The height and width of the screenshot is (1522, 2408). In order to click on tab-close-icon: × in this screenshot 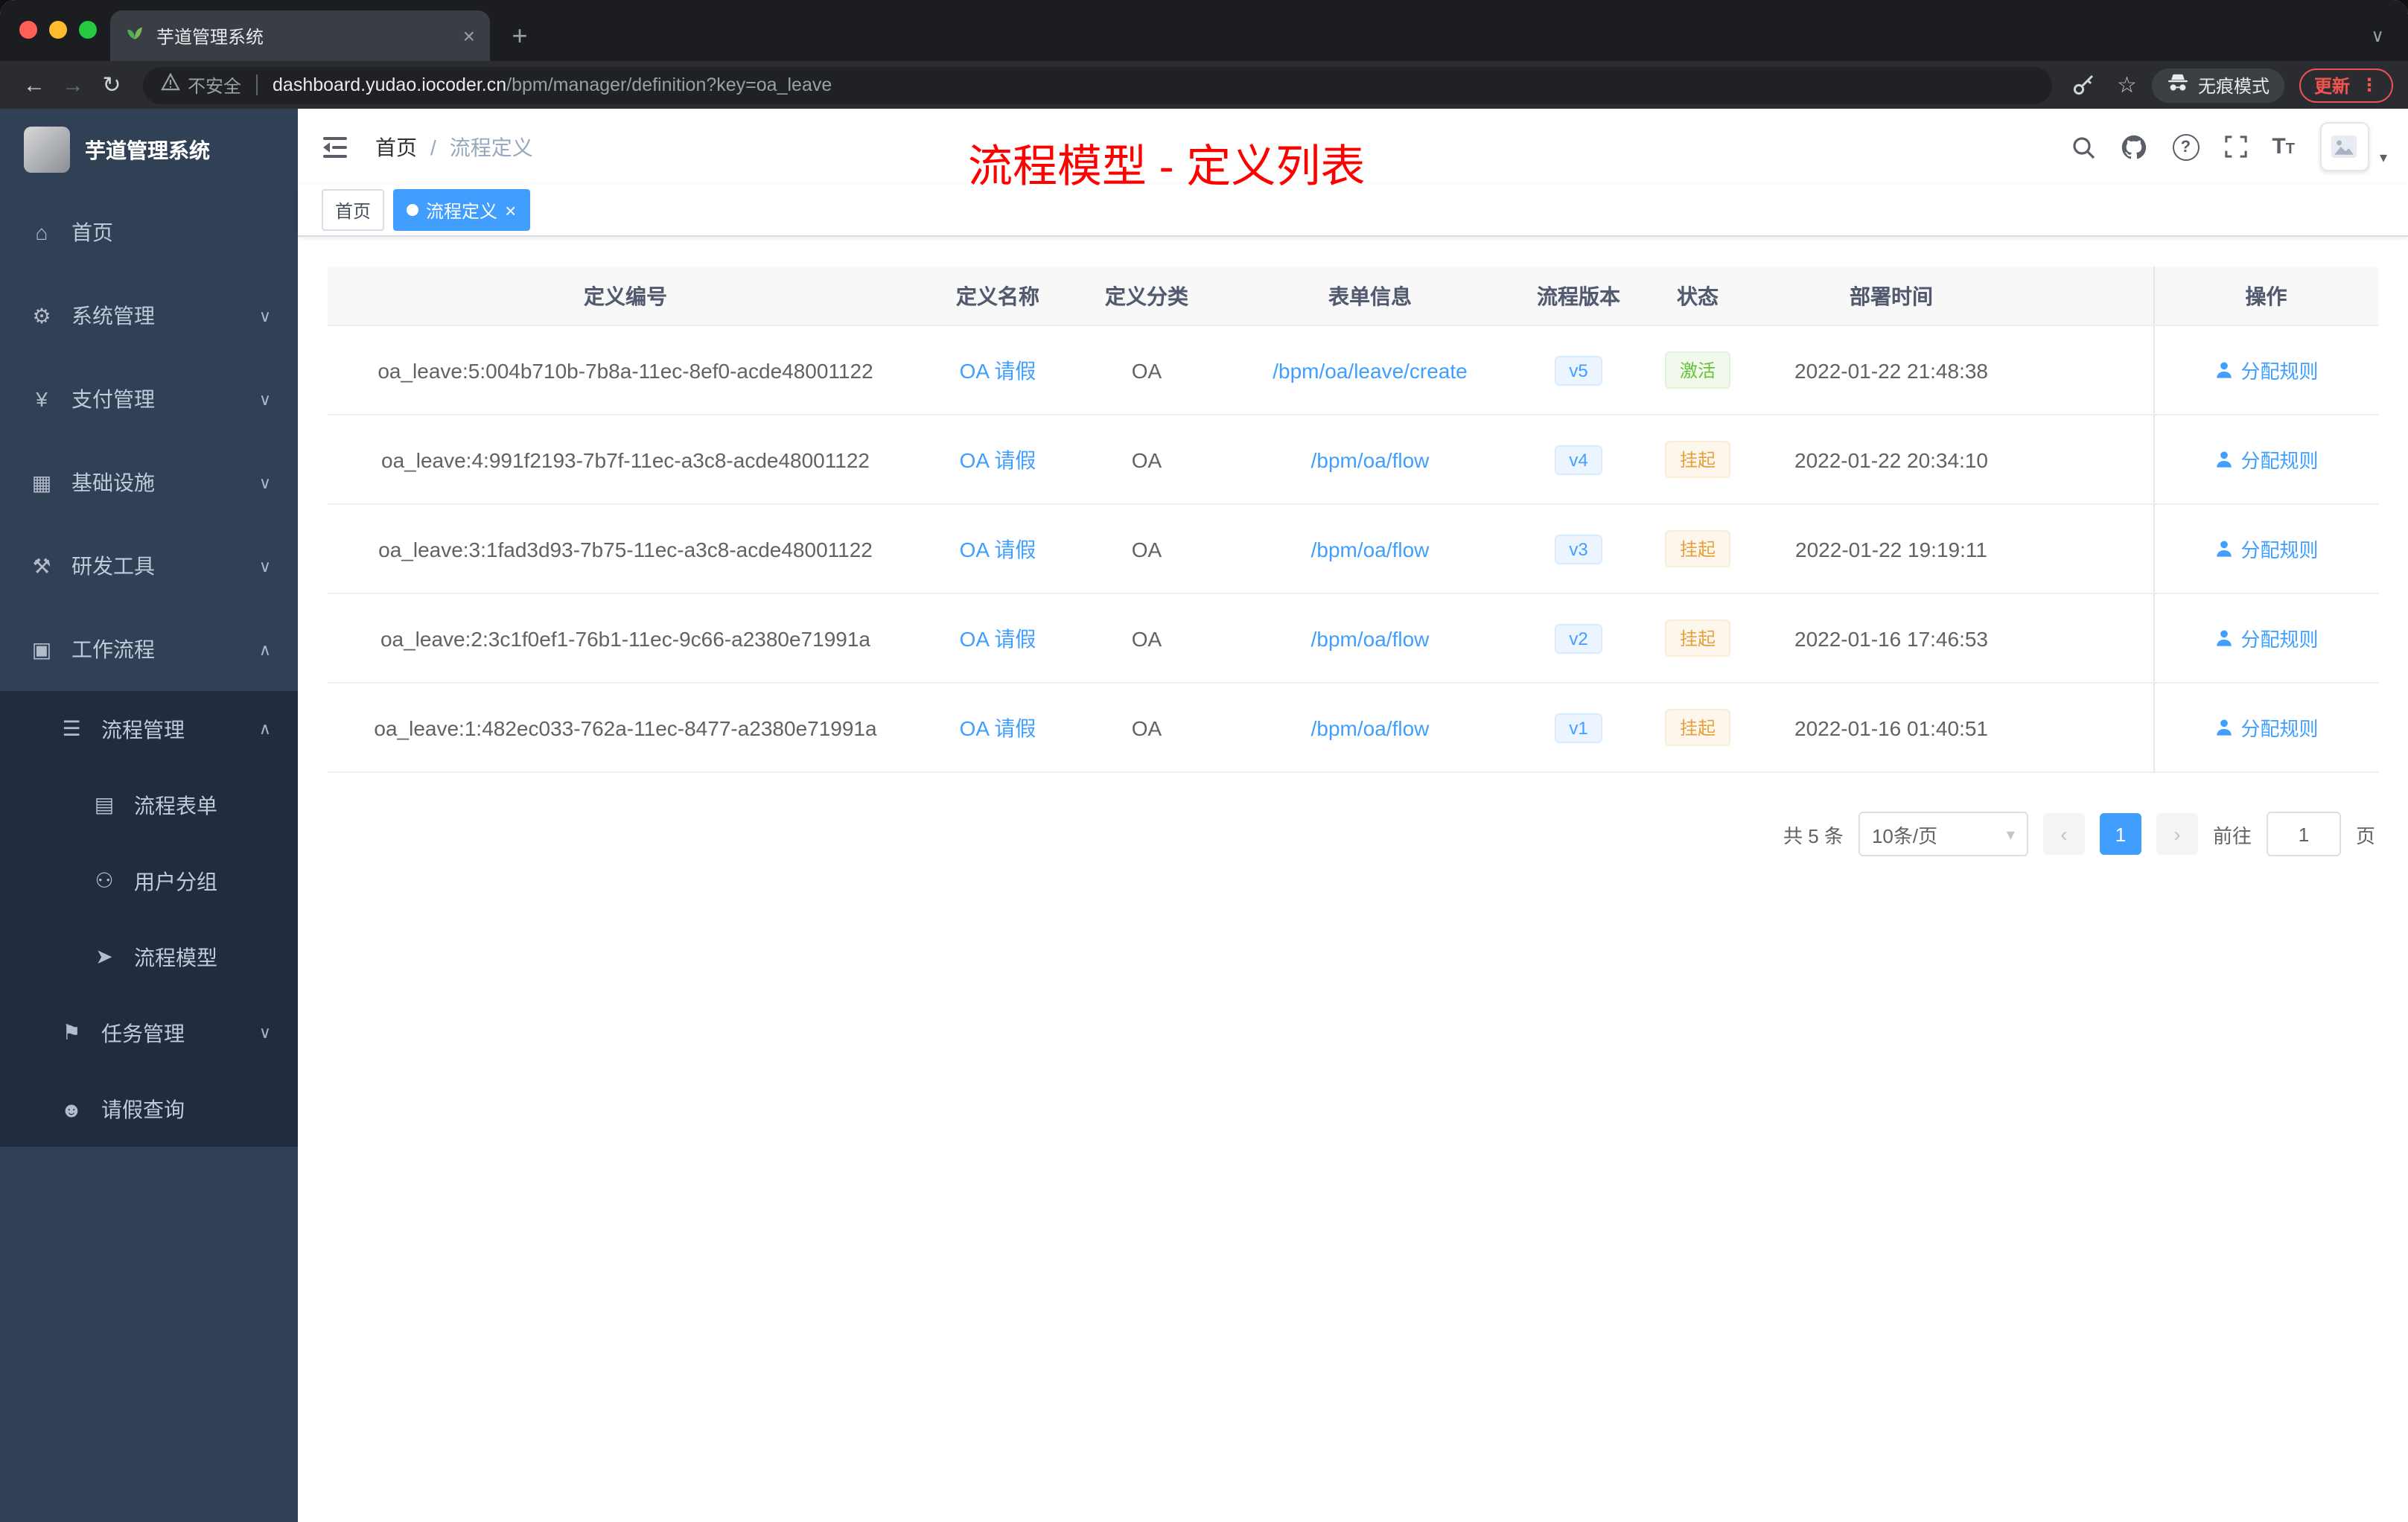, I will do `click(469, 36)`.